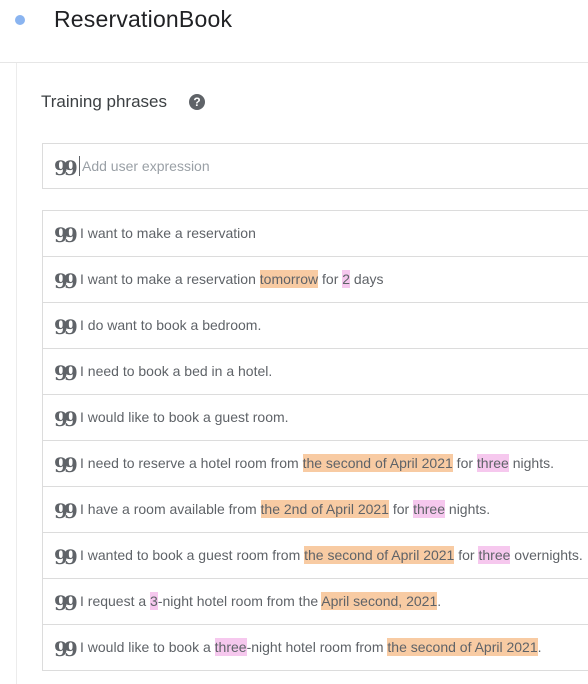 Image resolution: width=588 pixels, height=684 pixels. I want to click on training-phrase-text: I want to make a reservation, so click(168, 233).